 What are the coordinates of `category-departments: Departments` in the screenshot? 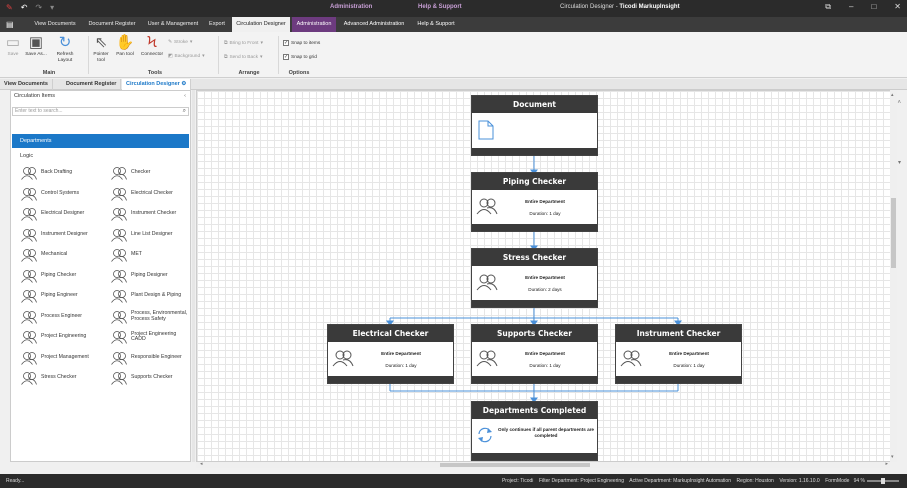 It's located at (100, 141).